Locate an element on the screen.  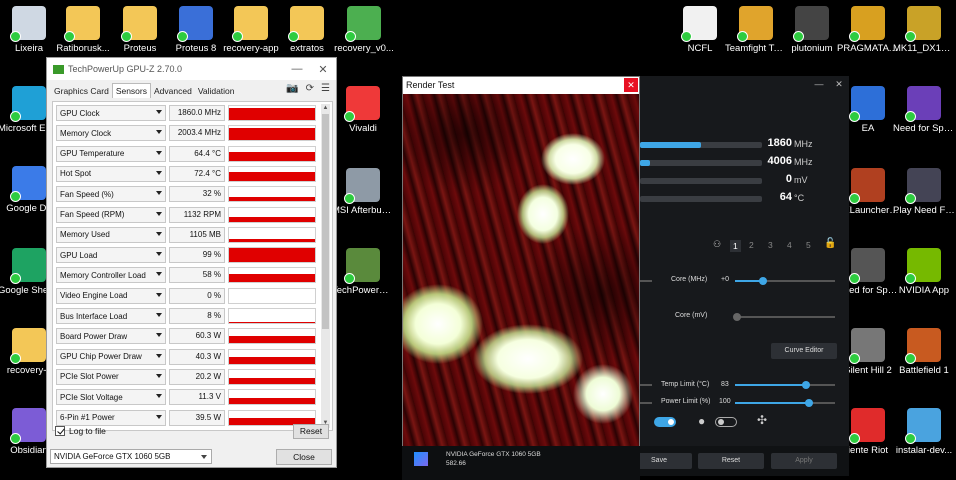
temp-limit-slider is located at coordinates (785, 385).